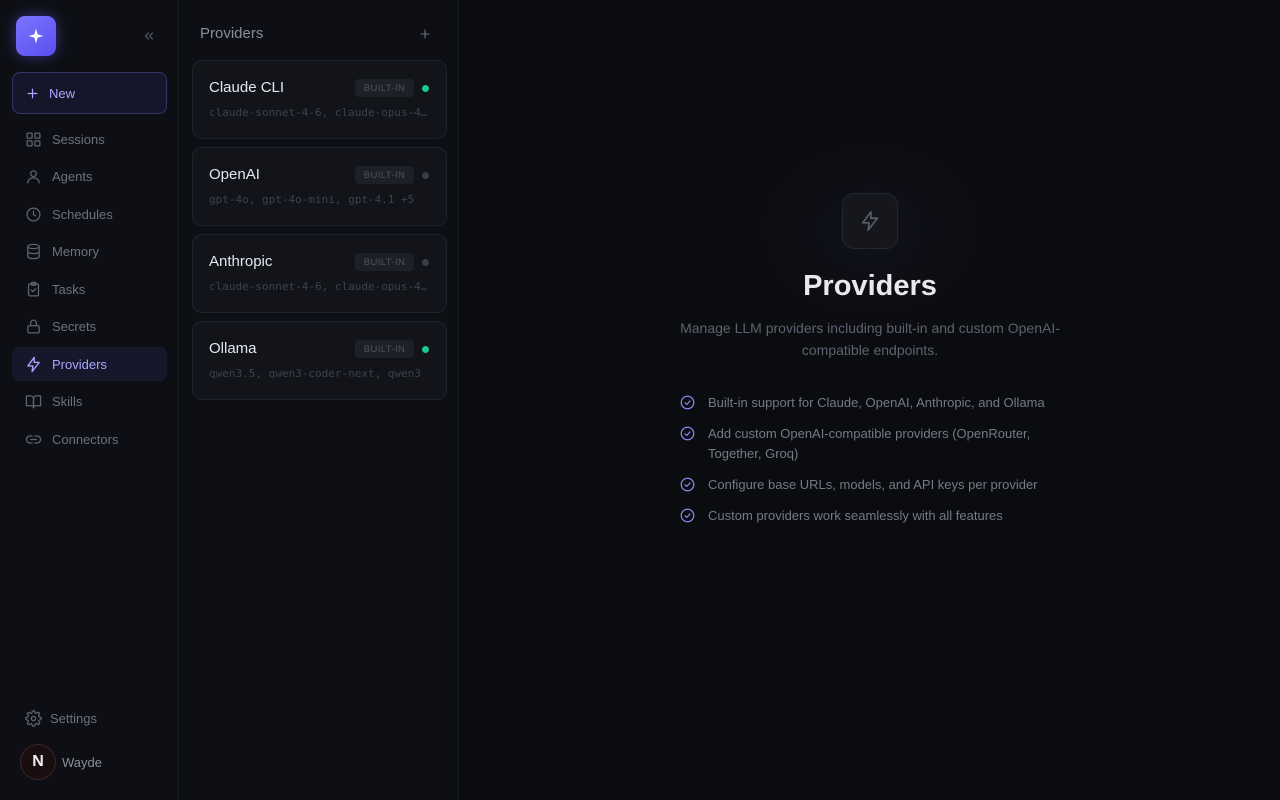  I want to click on provider-models: gpt-4o, gpt-4o-mini, gpt-4.1 +5, so click(312, 199).